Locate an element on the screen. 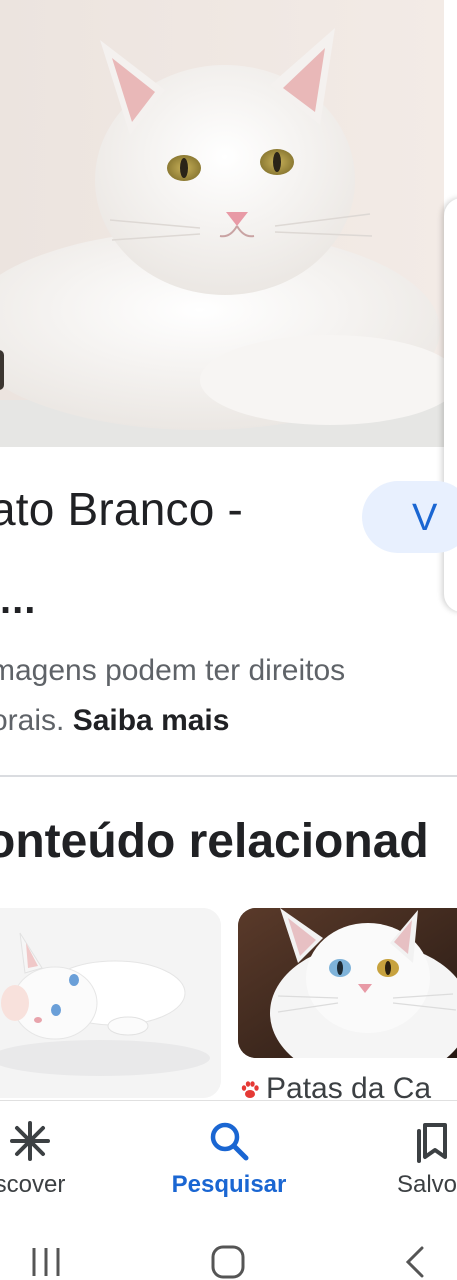 The height and width of the screenshot is (1280, 457). nav-discover: scover is located at coordinates (50, 1159).